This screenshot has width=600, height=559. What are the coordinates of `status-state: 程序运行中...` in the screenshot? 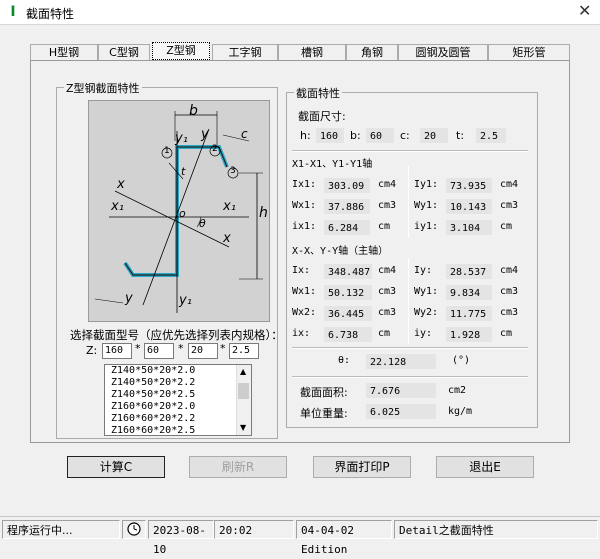 It's located at (61, 529).